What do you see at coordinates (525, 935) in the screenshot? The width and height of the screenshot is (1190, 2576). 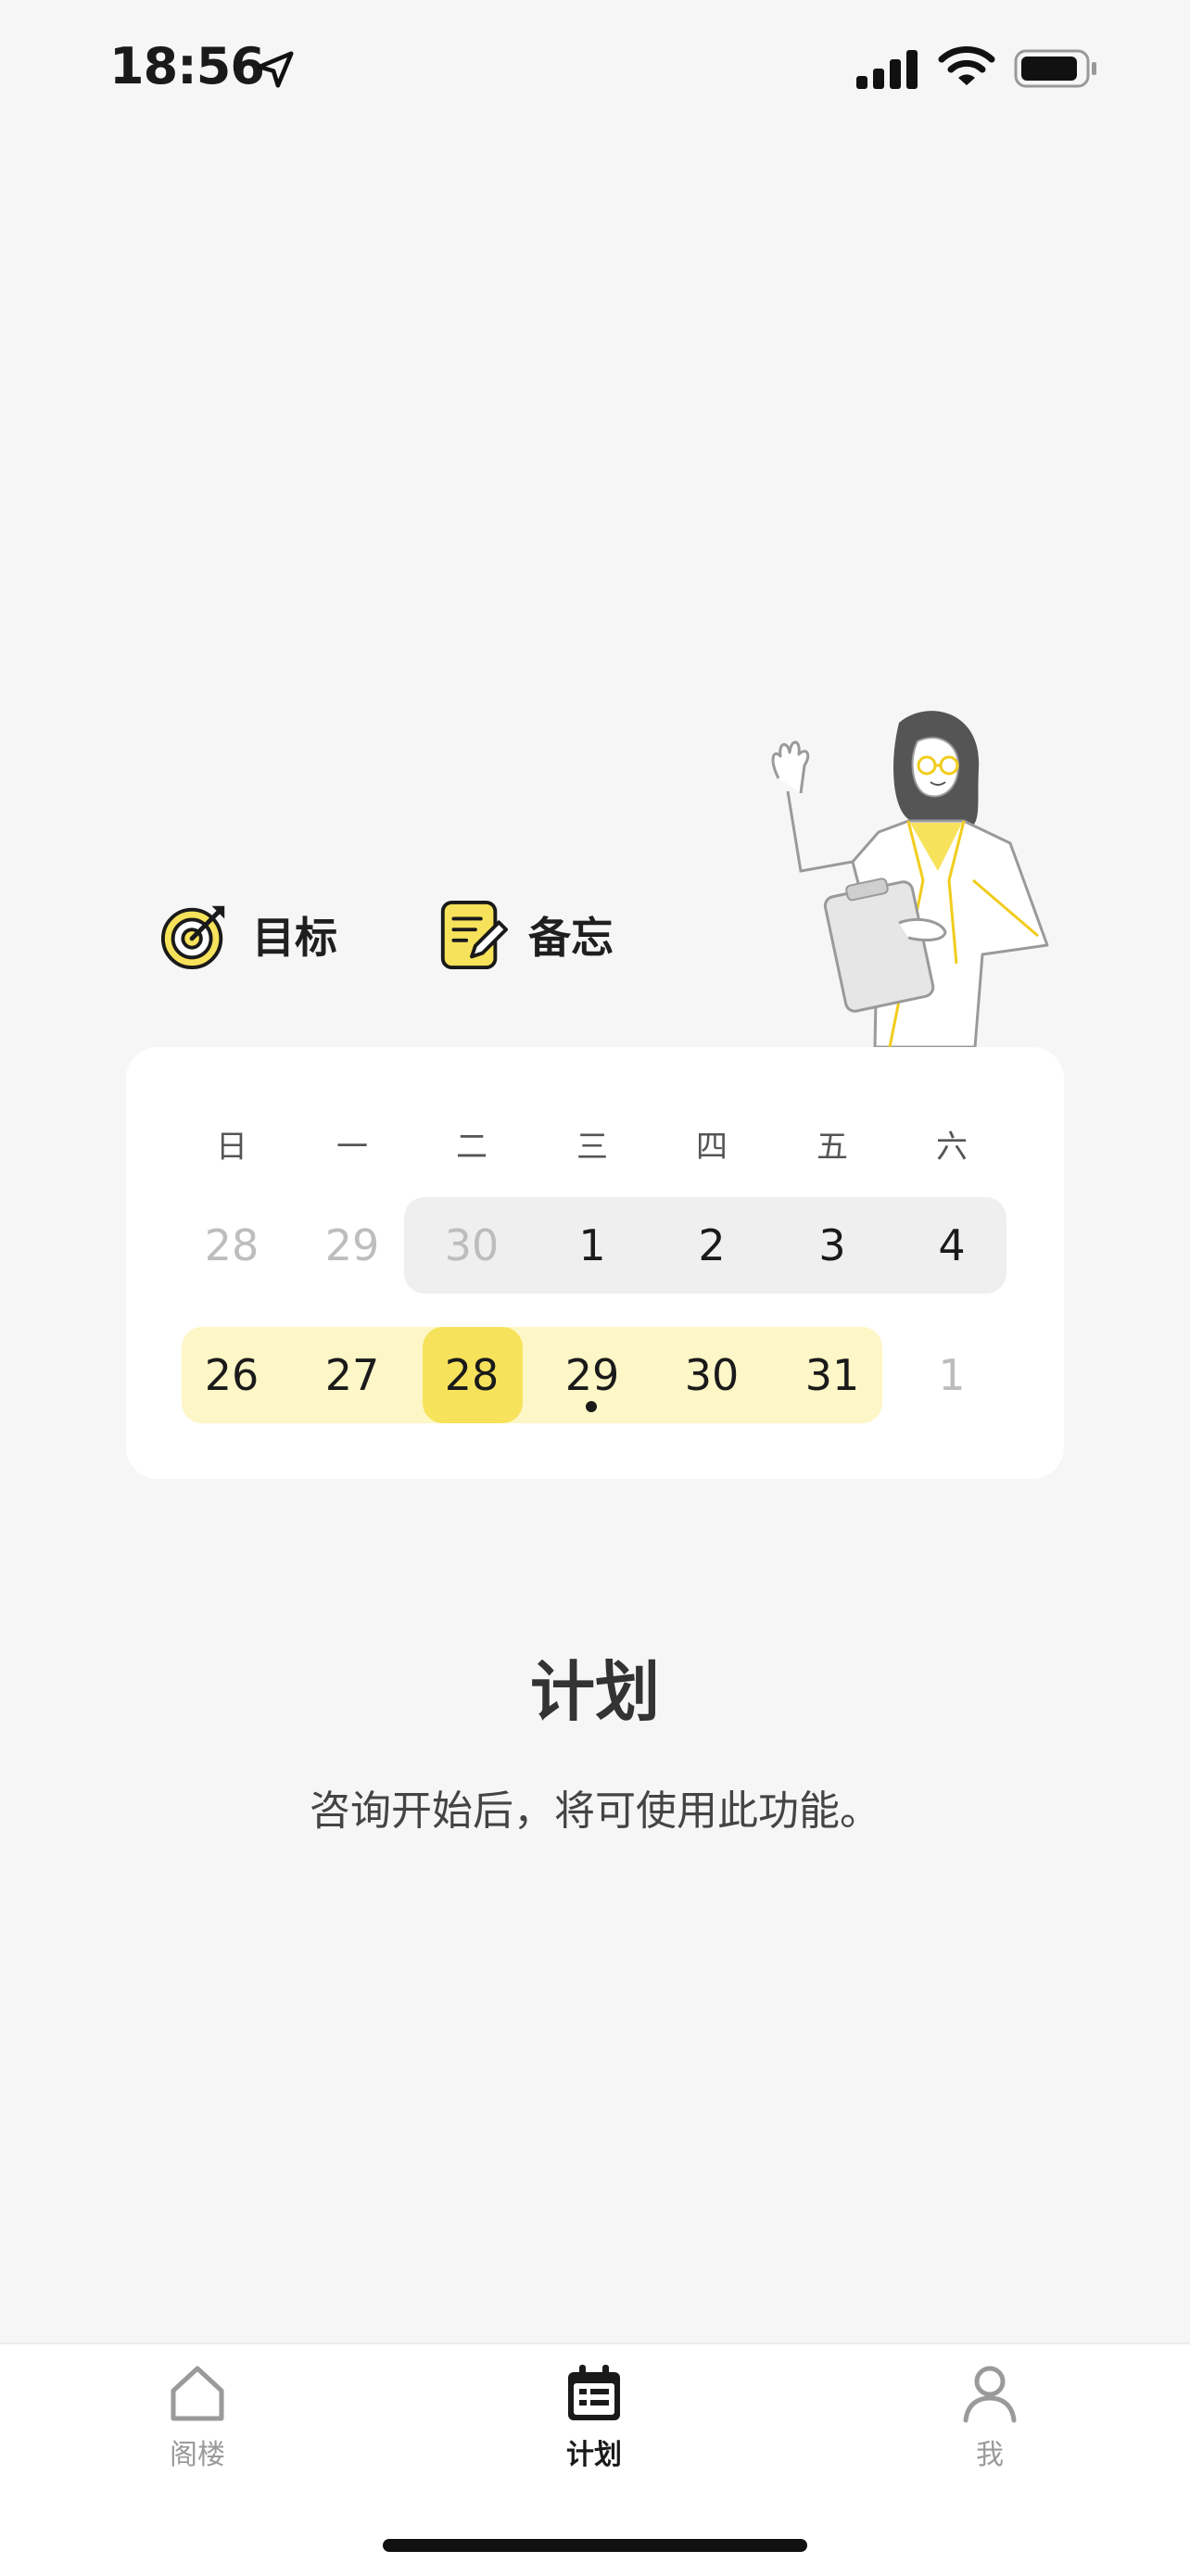 I see `memo-shortcut: 备忘` at bounding box center [525, 935].